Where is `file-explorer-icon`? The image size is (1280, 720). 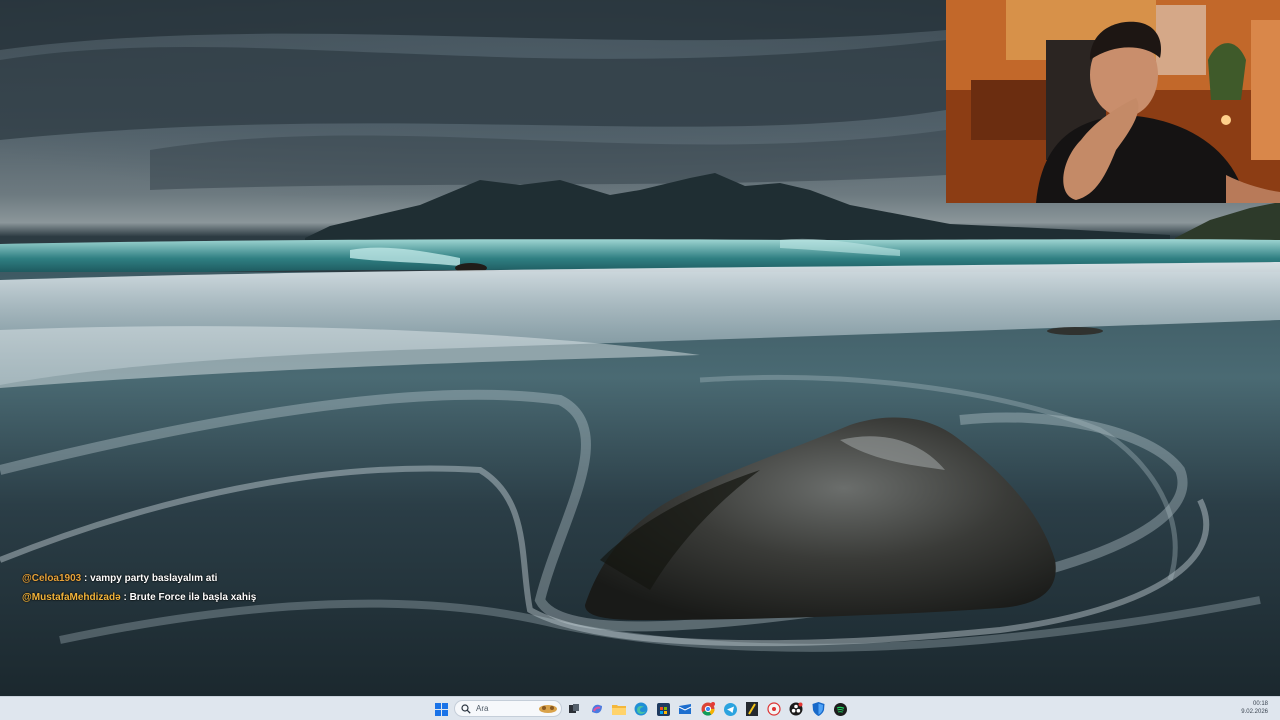 file-explorer-icon is located at coordinates (619, 709).